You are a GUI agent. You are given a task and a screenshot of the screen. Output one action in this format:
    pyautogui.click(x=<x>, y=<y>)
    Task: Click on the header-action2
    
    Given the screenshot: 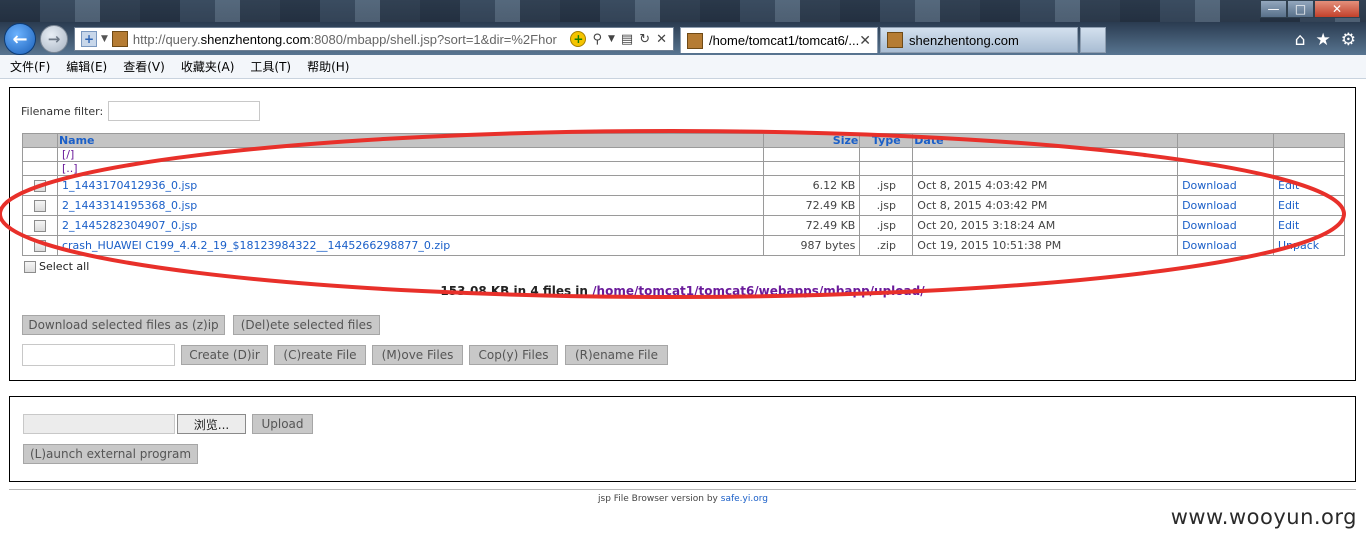 What is the action you would take?
    pyautogui.click(x=1309, y=140)
    